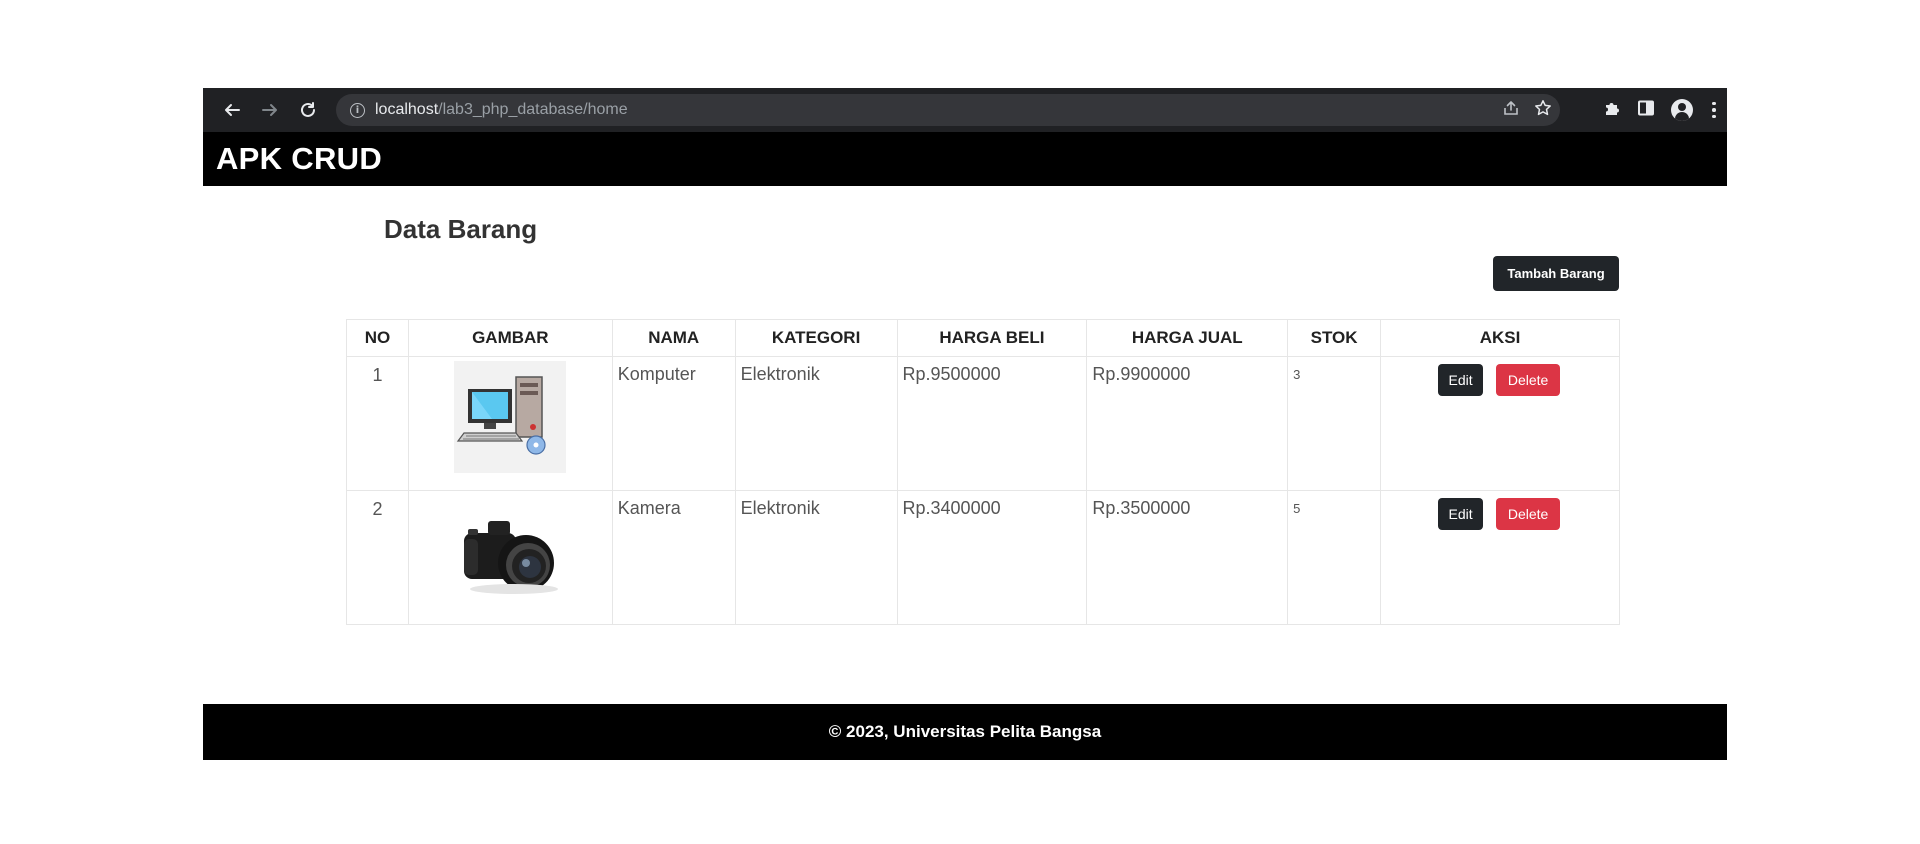 Image resolution: width=1920 pixels, height=844 pixels. Describe the element at coordinates (673, 423) in the screenshot. I see `cell-nama: Komputer` at that location.